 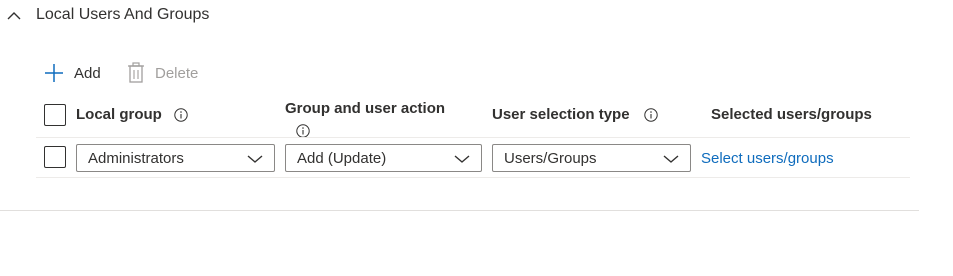 What do you see at coordinates (55, 157) in the screenshot?
I see `row-checkbox` at bounding box center [55, 157].